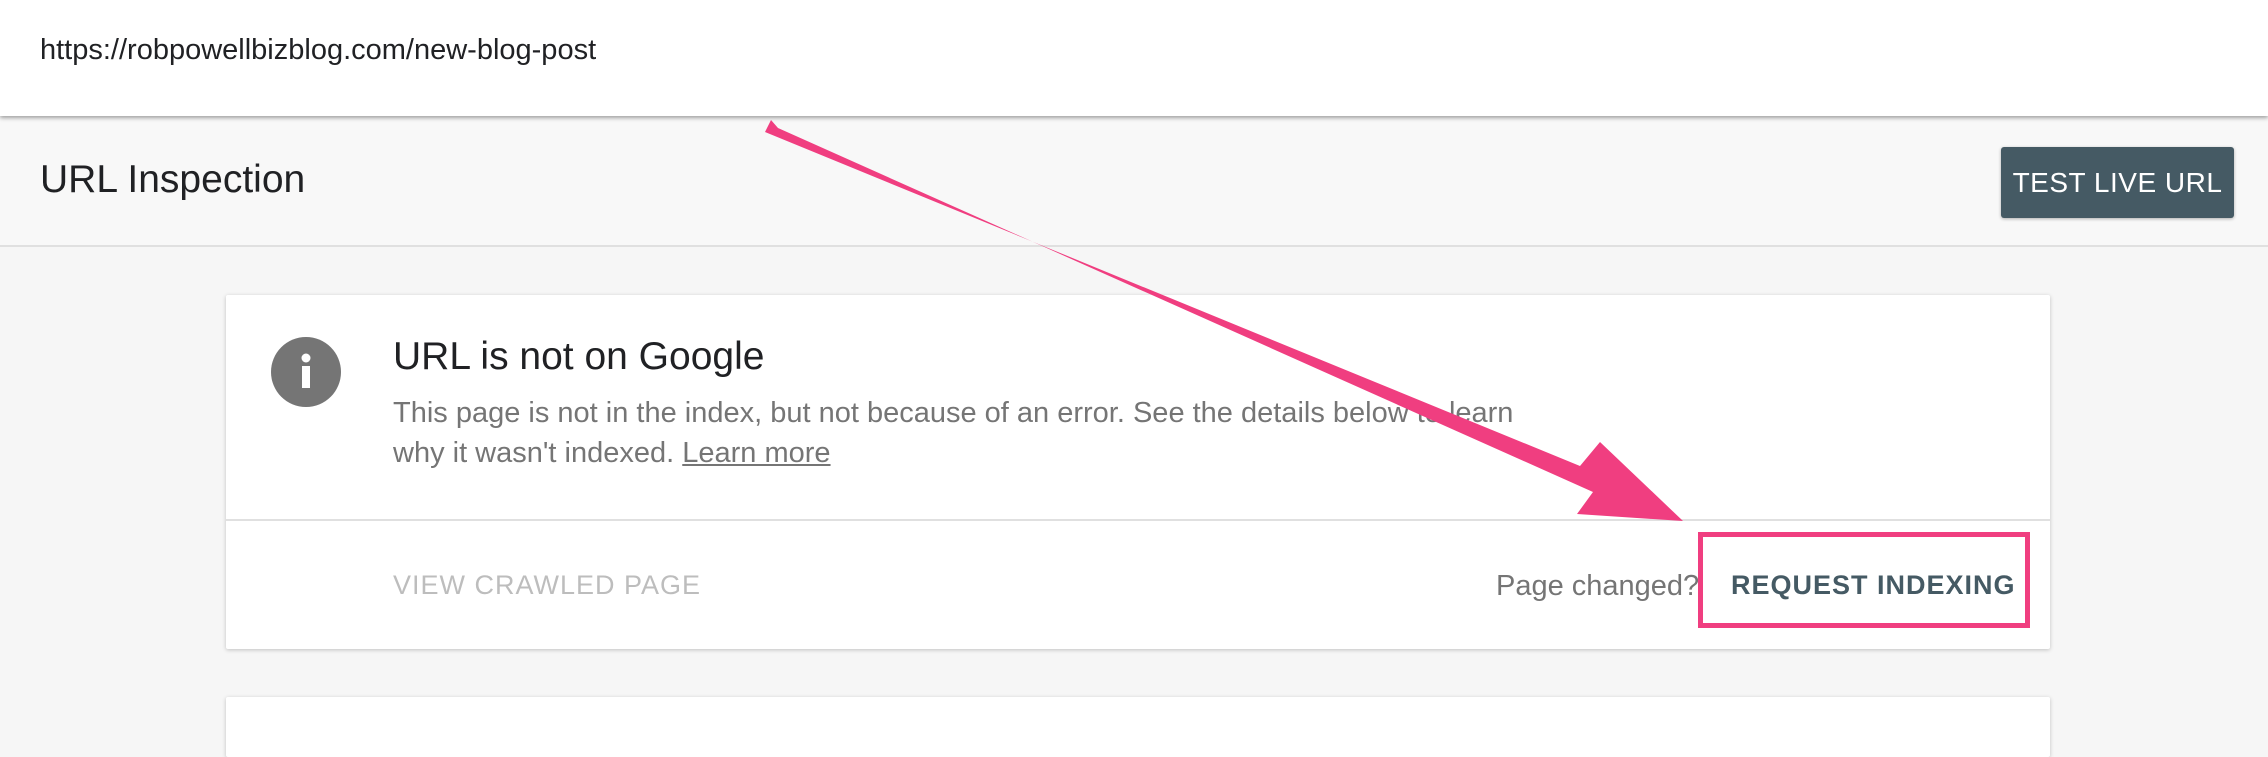  Describe the element at coordinates (547, 585) in the screenshot. I see `view-crawled-page-button: VIEW CRAWLED PAGE` at that location.